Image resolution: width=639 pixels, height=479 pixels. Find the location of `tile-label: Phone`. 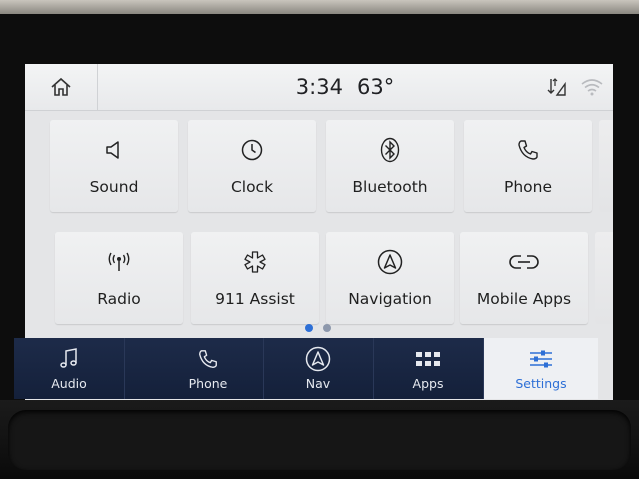

tile-label: Phone is located at coordinates (527, 187).